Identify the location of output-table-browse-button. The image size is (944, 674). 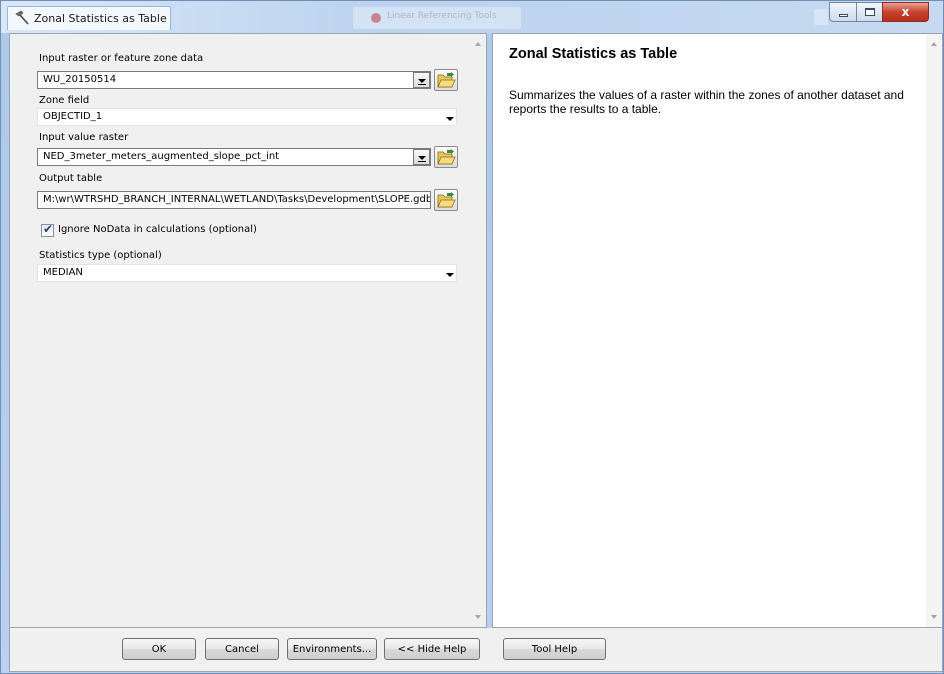
(446, 200).